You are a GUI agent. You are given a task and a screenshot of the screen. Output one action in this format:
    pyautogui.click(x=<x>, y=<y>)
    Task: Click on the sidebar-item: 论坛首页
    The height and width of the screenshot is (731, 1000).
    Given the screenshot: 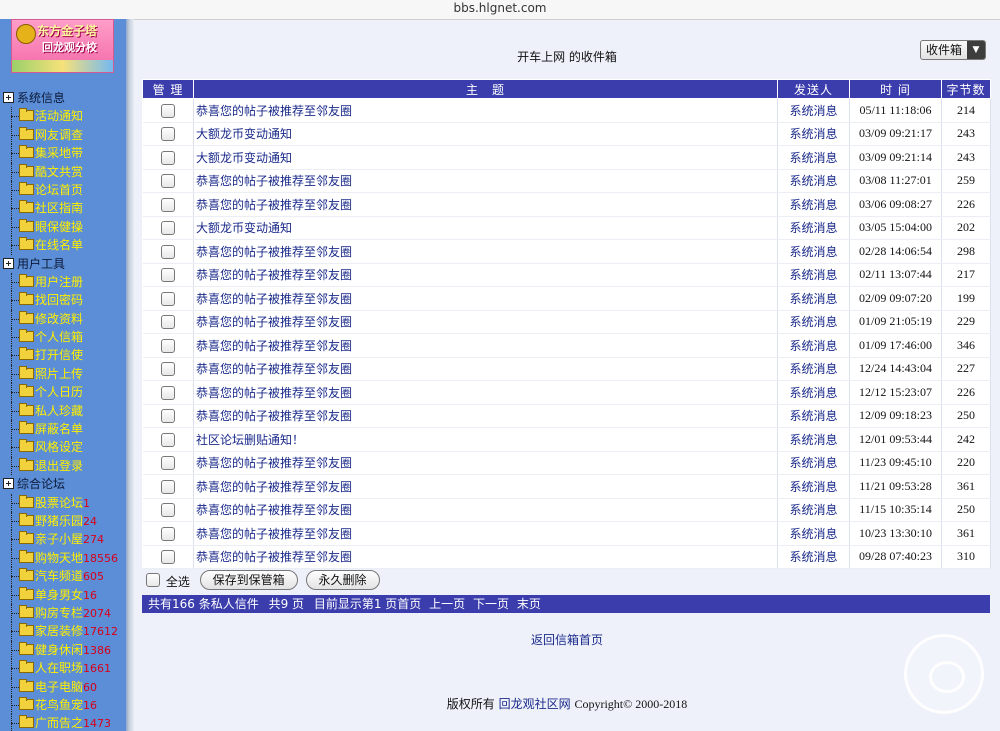 What is the action you would take?
    pyautogui.click(x=63, y=190)
    